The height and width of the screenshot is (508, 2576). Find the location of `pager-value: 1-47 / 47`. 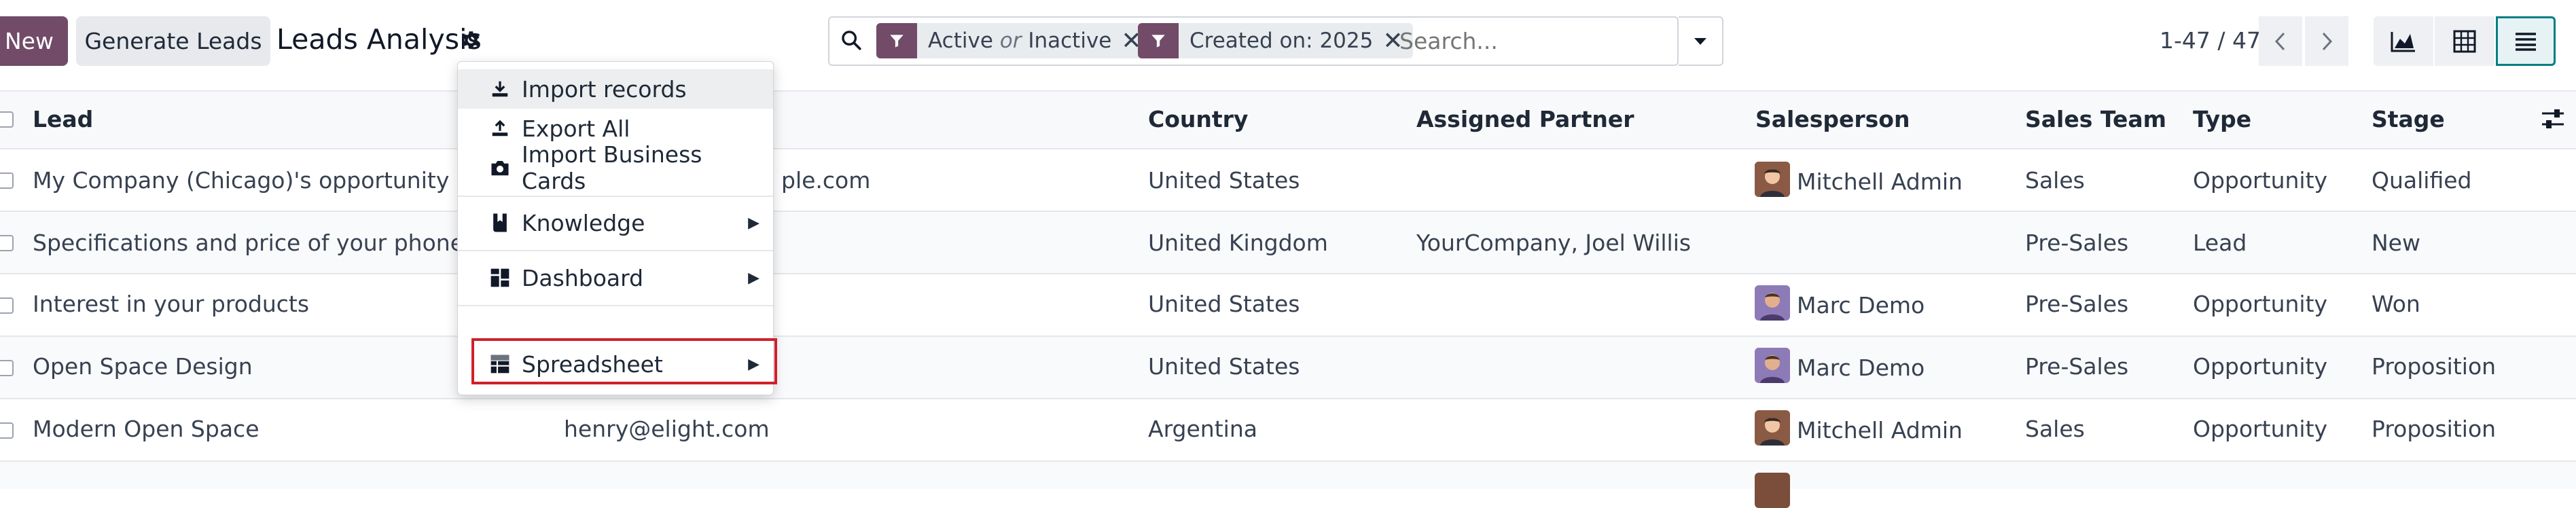

pager-value: 1-47 / 47 is located at coordinates (2210, 41).